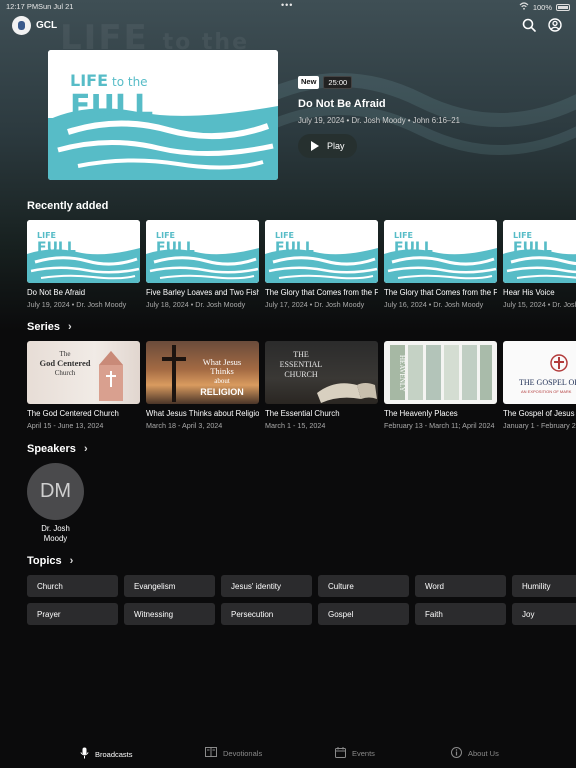 This screenshot has width=576, height=768. Describe the element at coordinates (483, 753) in the screenshot. I see `tab-label: About Us` at that location.